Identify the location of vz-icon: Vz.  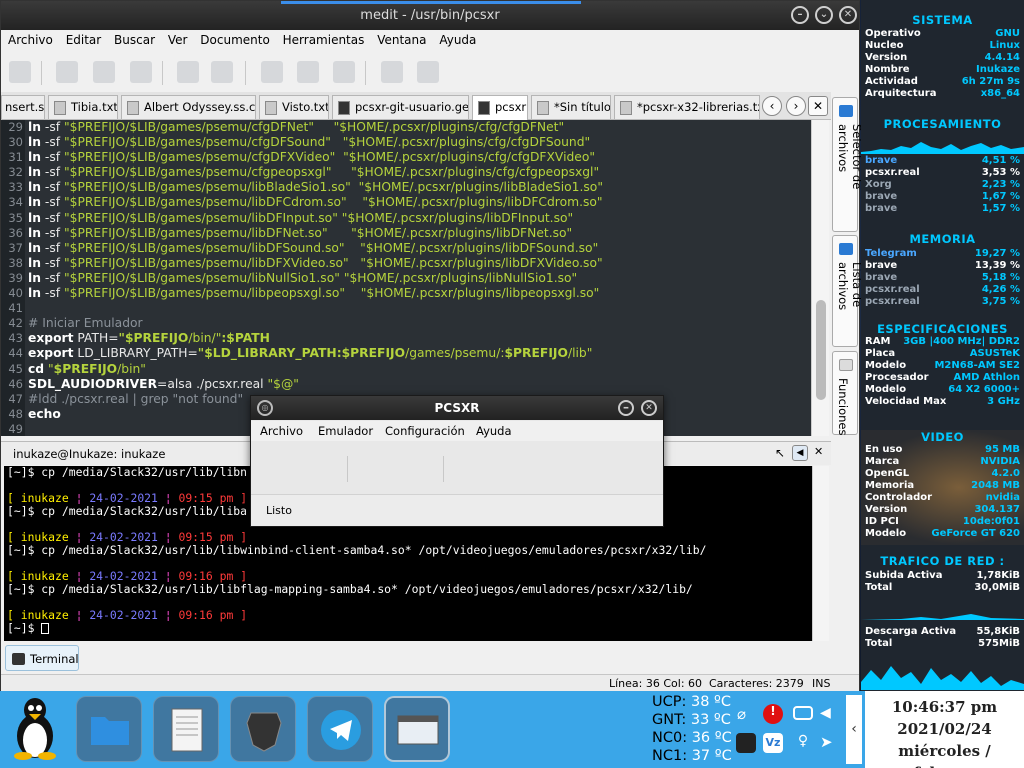
(773, 743).